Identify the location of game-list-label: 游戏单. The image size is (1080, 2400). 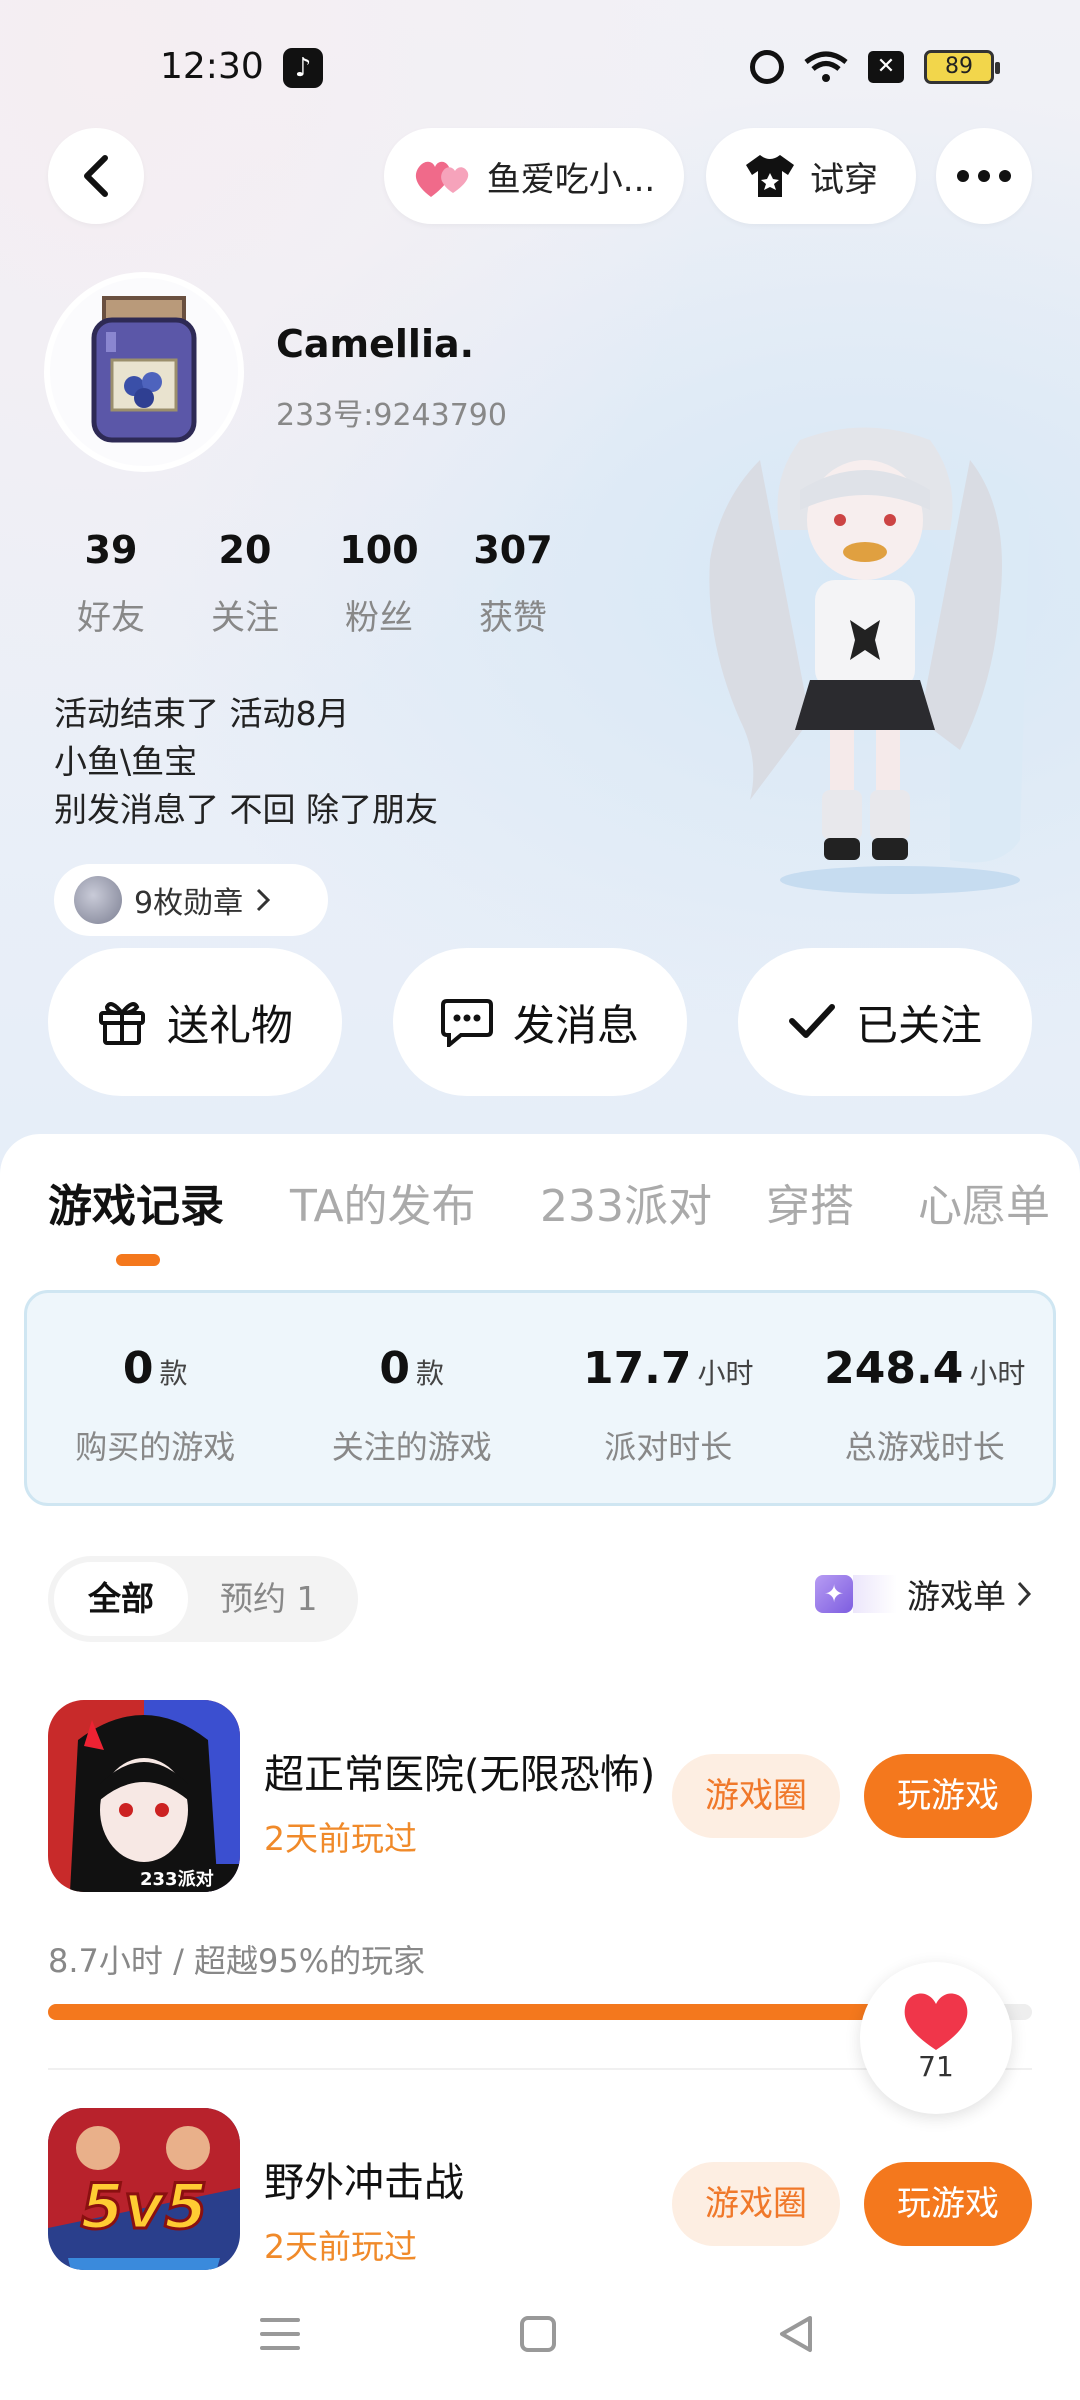
(956, 1596).